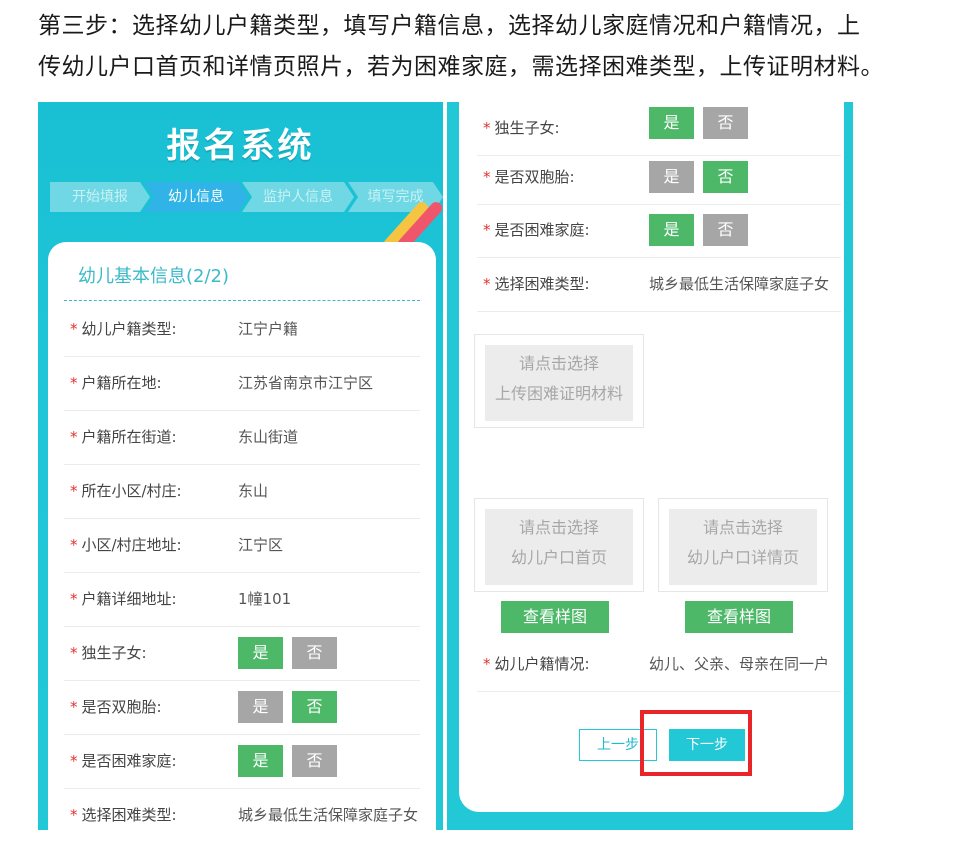 The width and height of the screenshot is (967, 852). I want to click on field-value: 1幢101, so click(265, 599).